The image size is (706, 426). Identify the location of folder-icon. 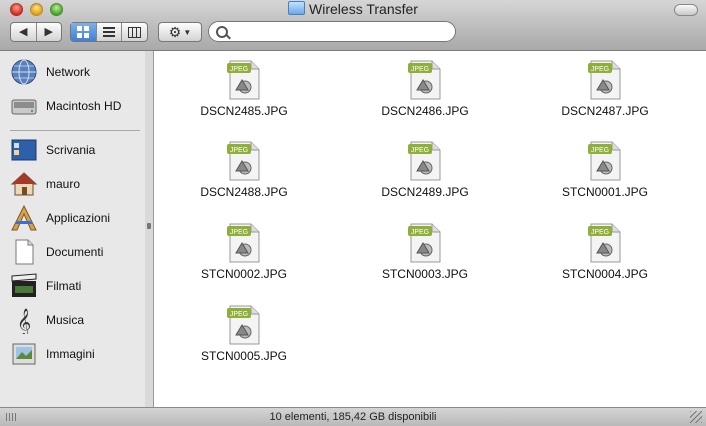
(297, 8).